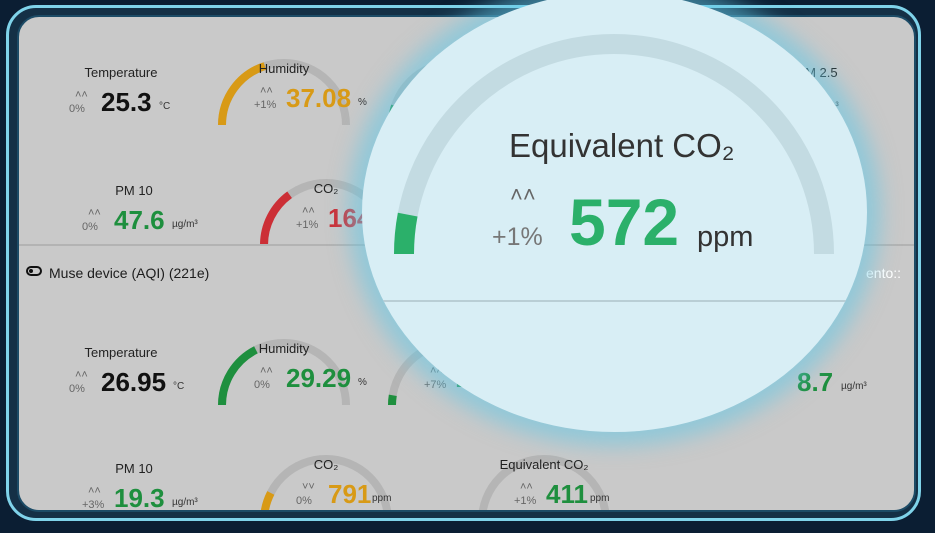  Describe the element at coordinates (134, 382) in the screenshot. I see `tile-value: 26.95` at that location.